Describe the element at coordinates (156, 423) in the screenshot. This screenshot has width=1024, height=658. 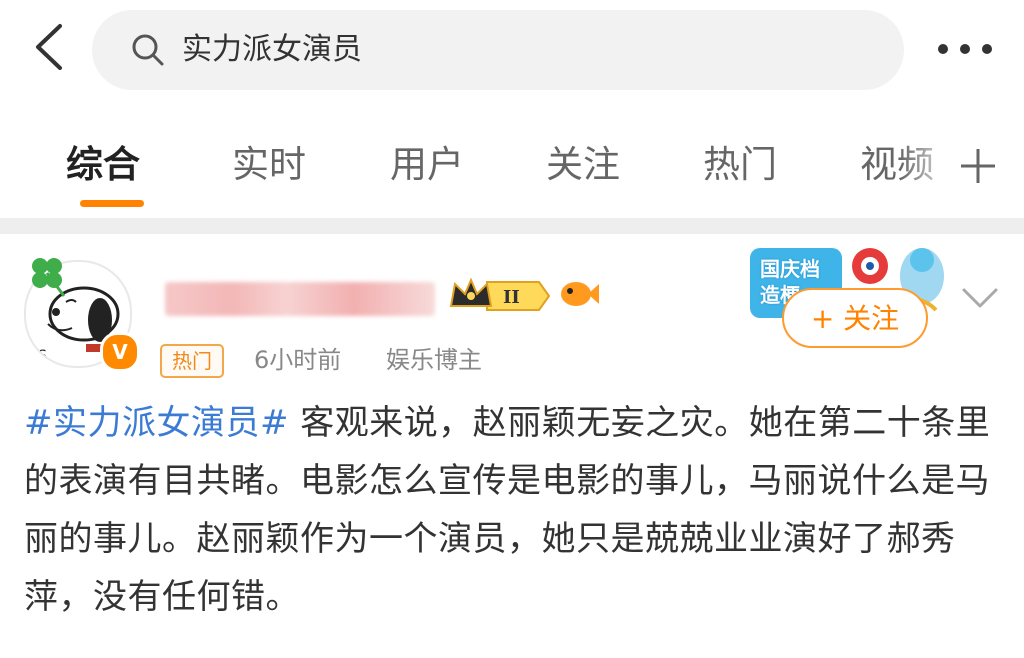
I see `hashtag-link: #实力派女演员#` at that location.